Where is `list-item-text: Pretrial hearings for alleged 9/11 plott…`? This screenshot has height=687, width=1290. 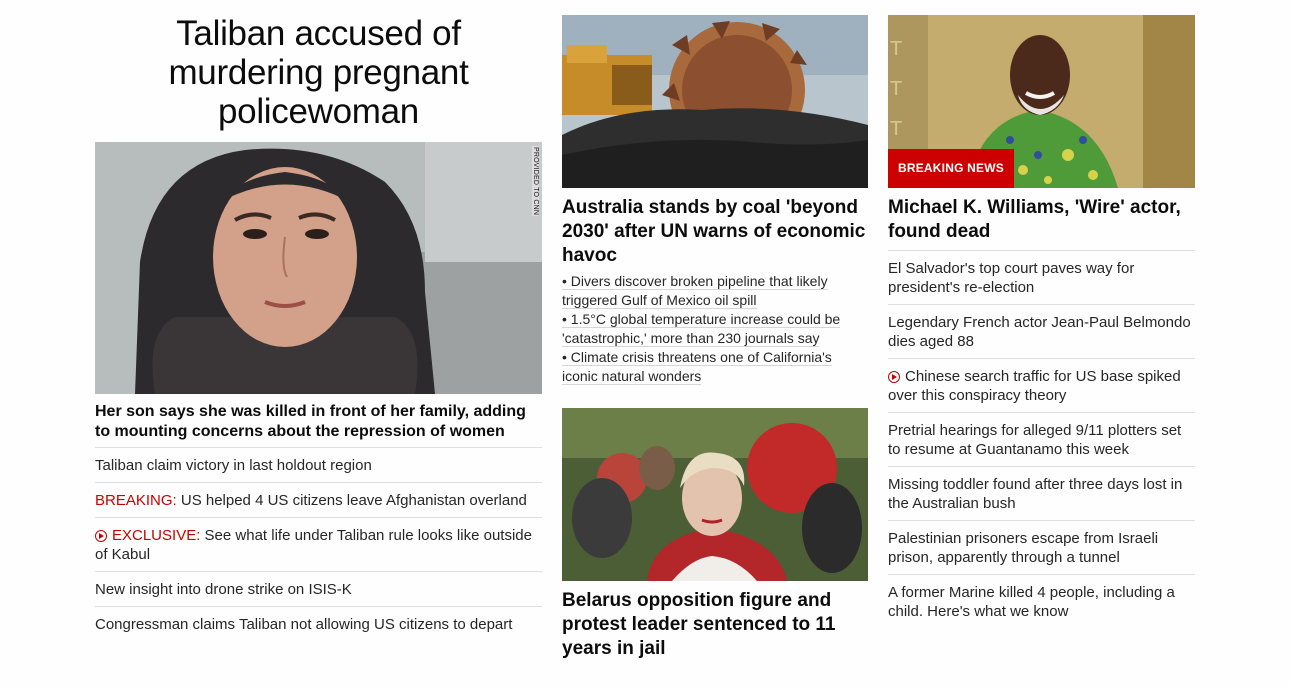
list-item-text: Pretrial hearings for alleged 9/11 plott… is located at coordinates (1034, 440).